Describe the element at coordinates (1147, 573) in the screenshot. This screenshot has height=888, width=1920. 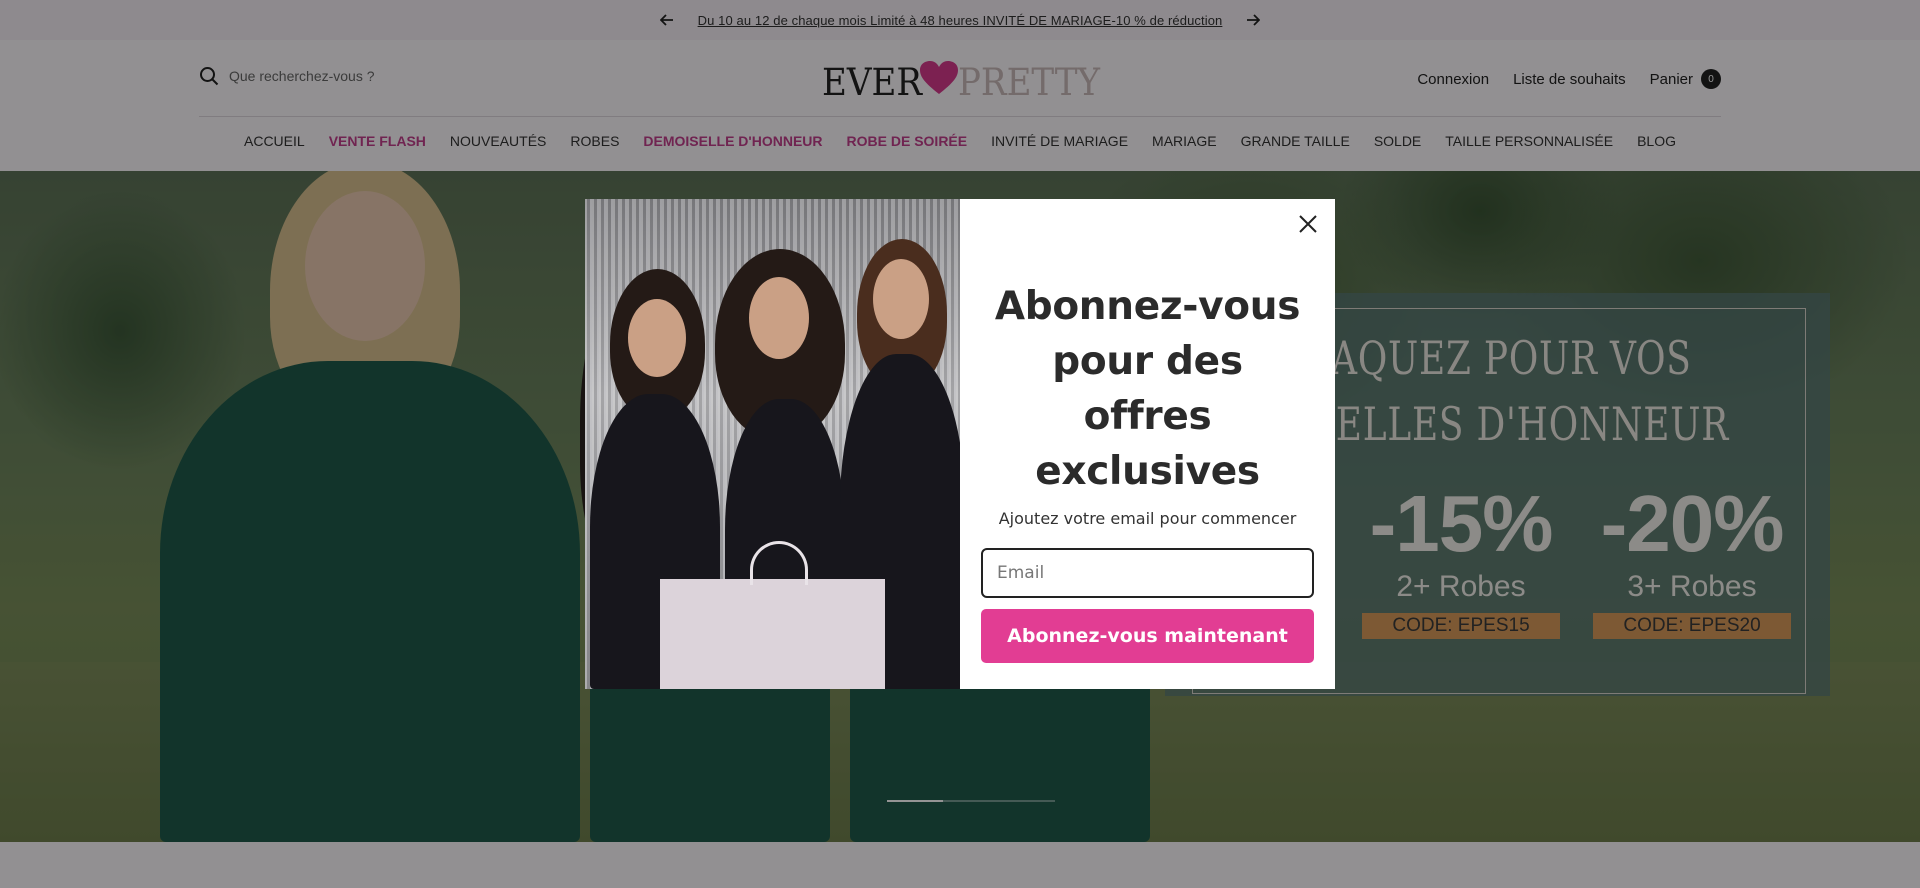
I see `email-field` at that location.